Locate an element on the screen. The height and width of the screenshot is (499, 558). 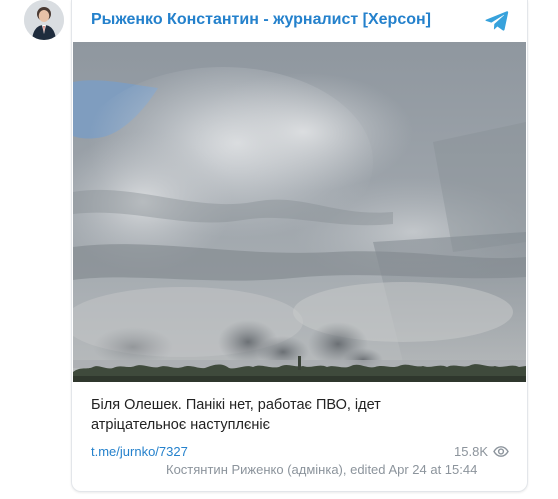
view-count-value: 15.8K is located at coordinates (471, 451).